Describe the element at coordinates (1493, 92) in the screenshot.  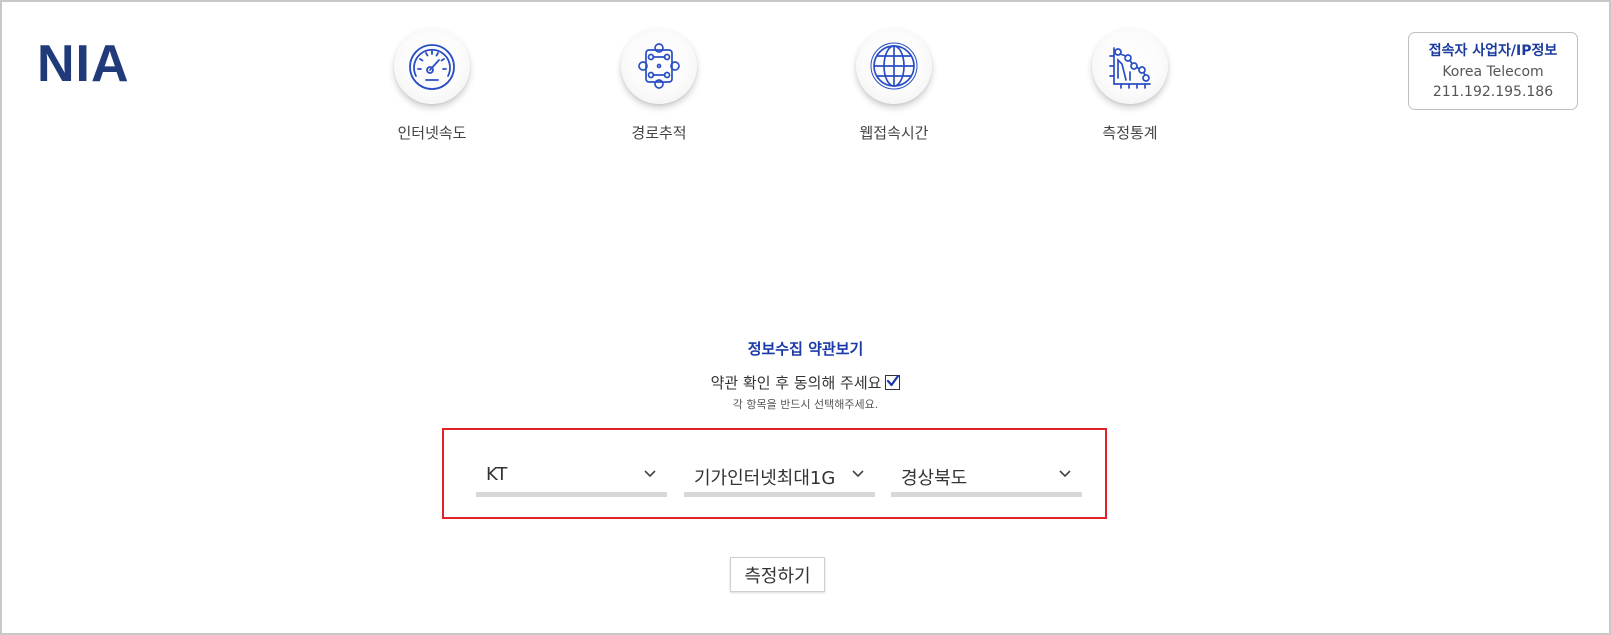
I see `ip-address: 211.192.195.186` at that location.